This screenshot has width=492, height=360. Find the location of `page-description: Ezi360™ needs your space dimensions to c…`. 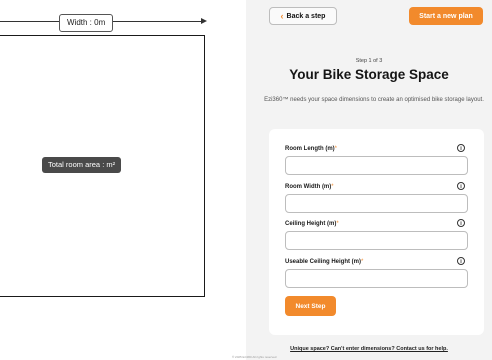

page-description: Ezi360™ needs your space dimensions to c… is located at coordinates (374, 100).